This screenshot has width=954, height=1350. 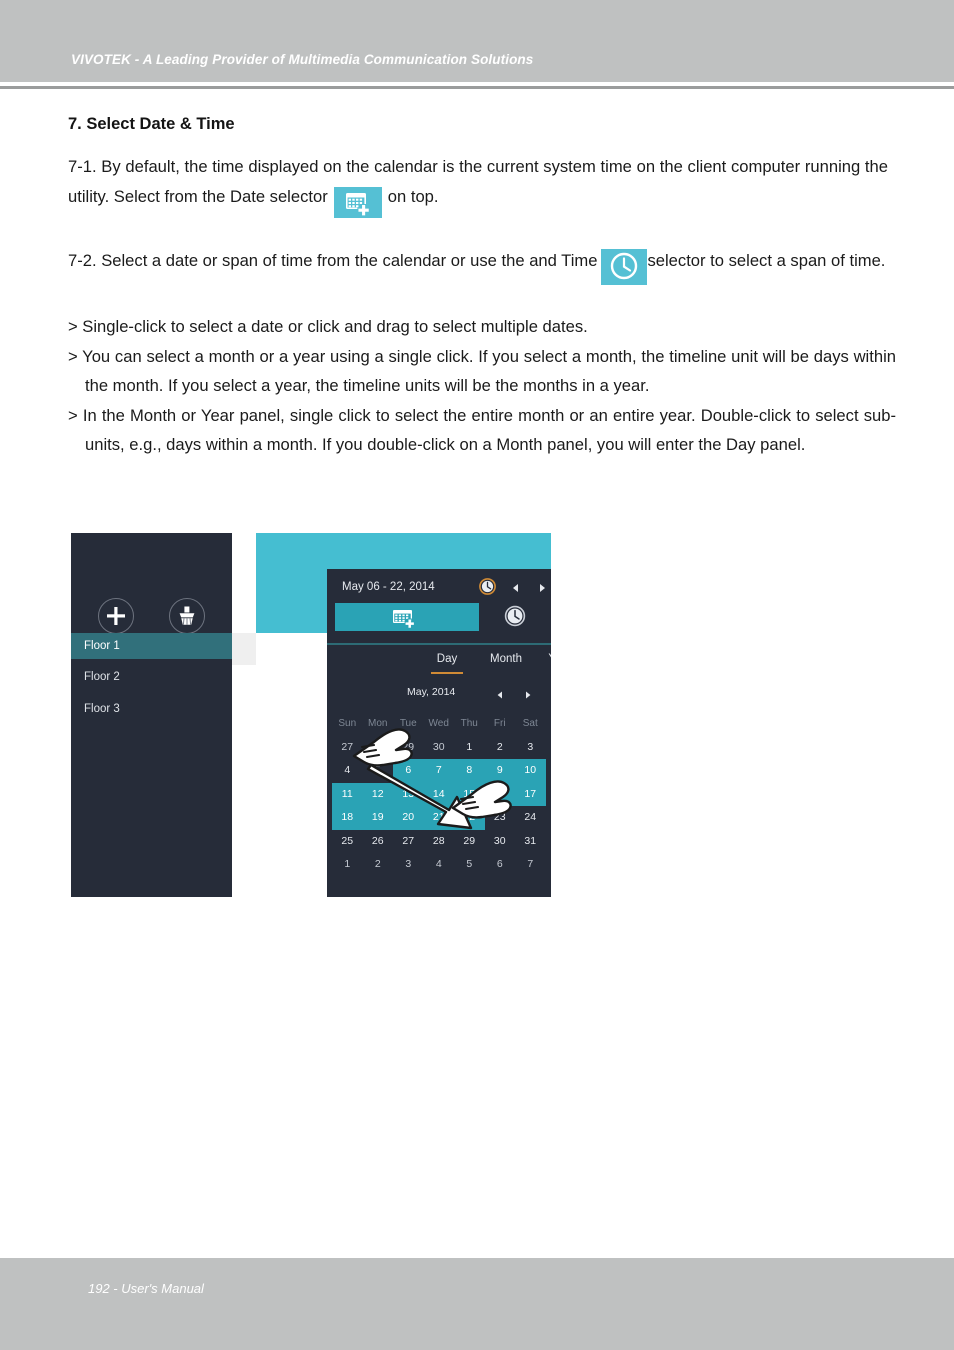 What do you see at coordinates (499, 794) in the screenshot?
I see `calendar-day-cell-selected: 16` at bounding box center [499, 794].